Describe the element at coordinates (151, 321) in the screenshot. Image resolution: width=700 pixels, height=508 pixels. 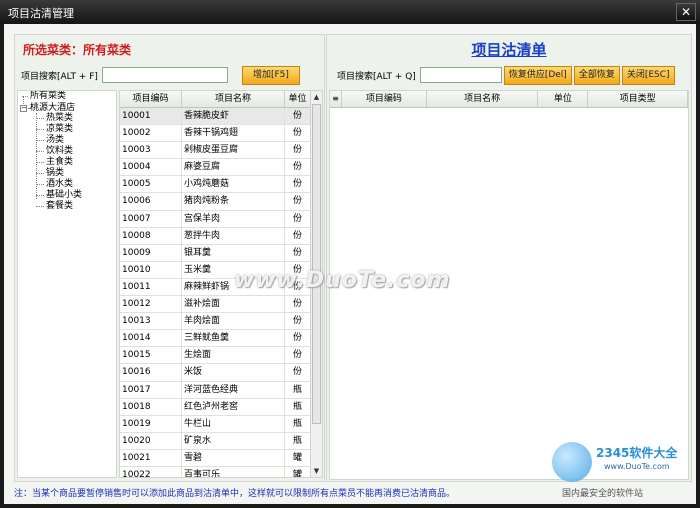
I see `cell-code: 10013` at that location.